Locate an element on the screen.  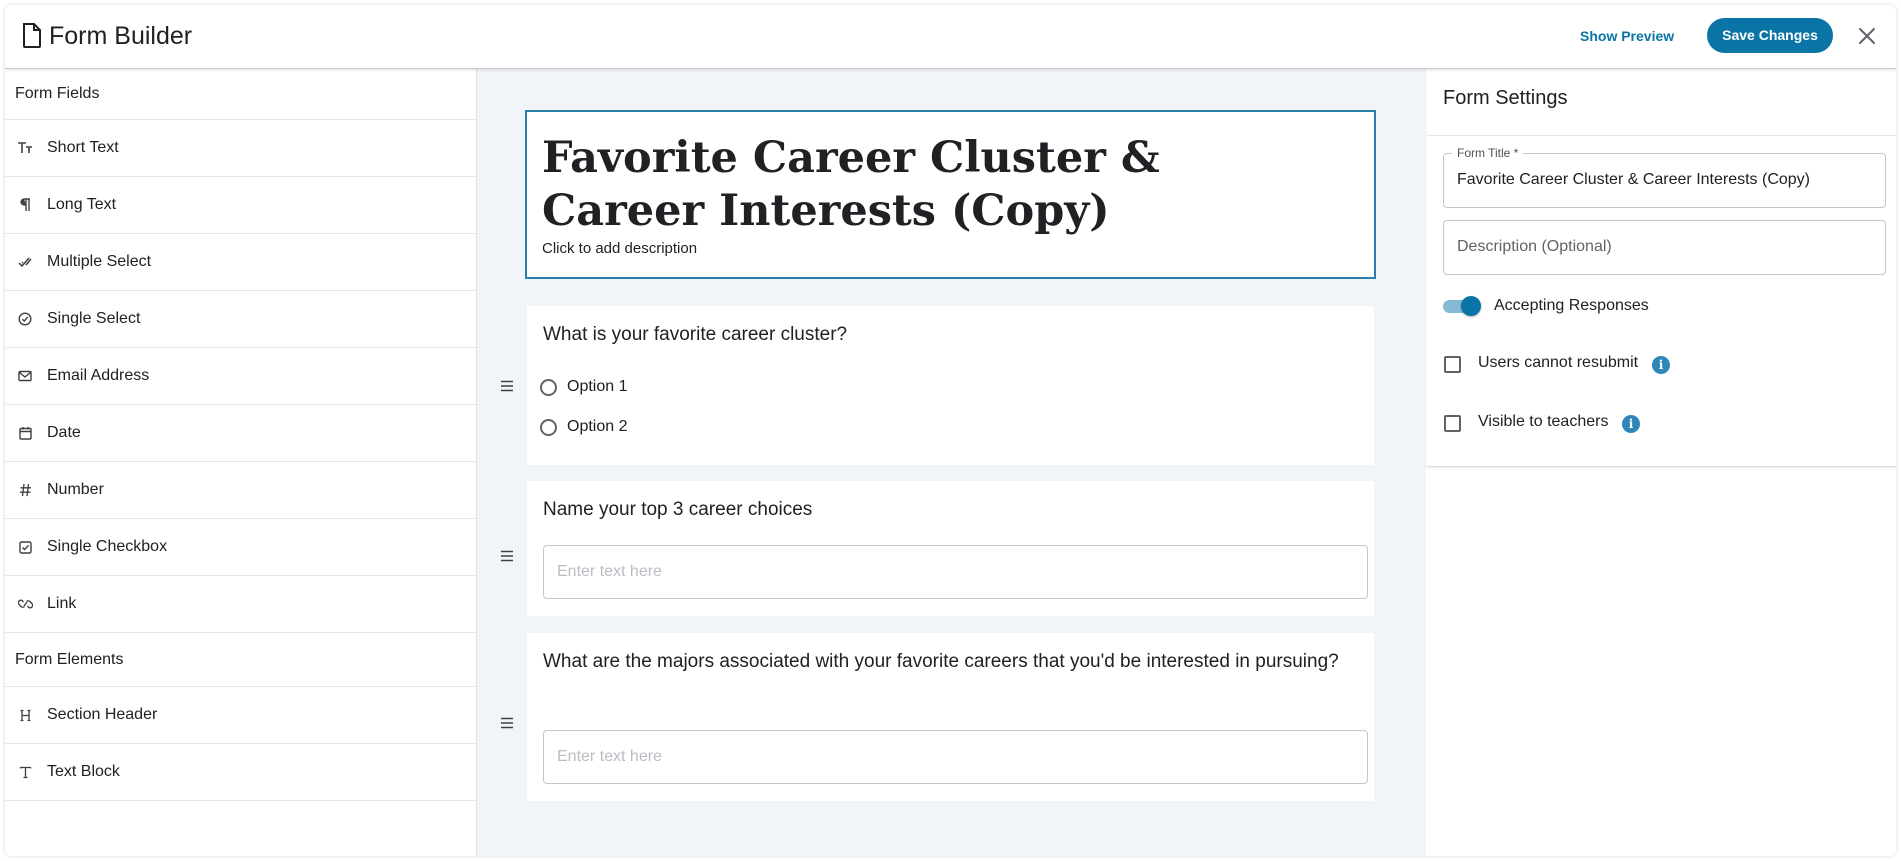
visible-to-teachers-checkbox is located at coordinates (1452, 423).